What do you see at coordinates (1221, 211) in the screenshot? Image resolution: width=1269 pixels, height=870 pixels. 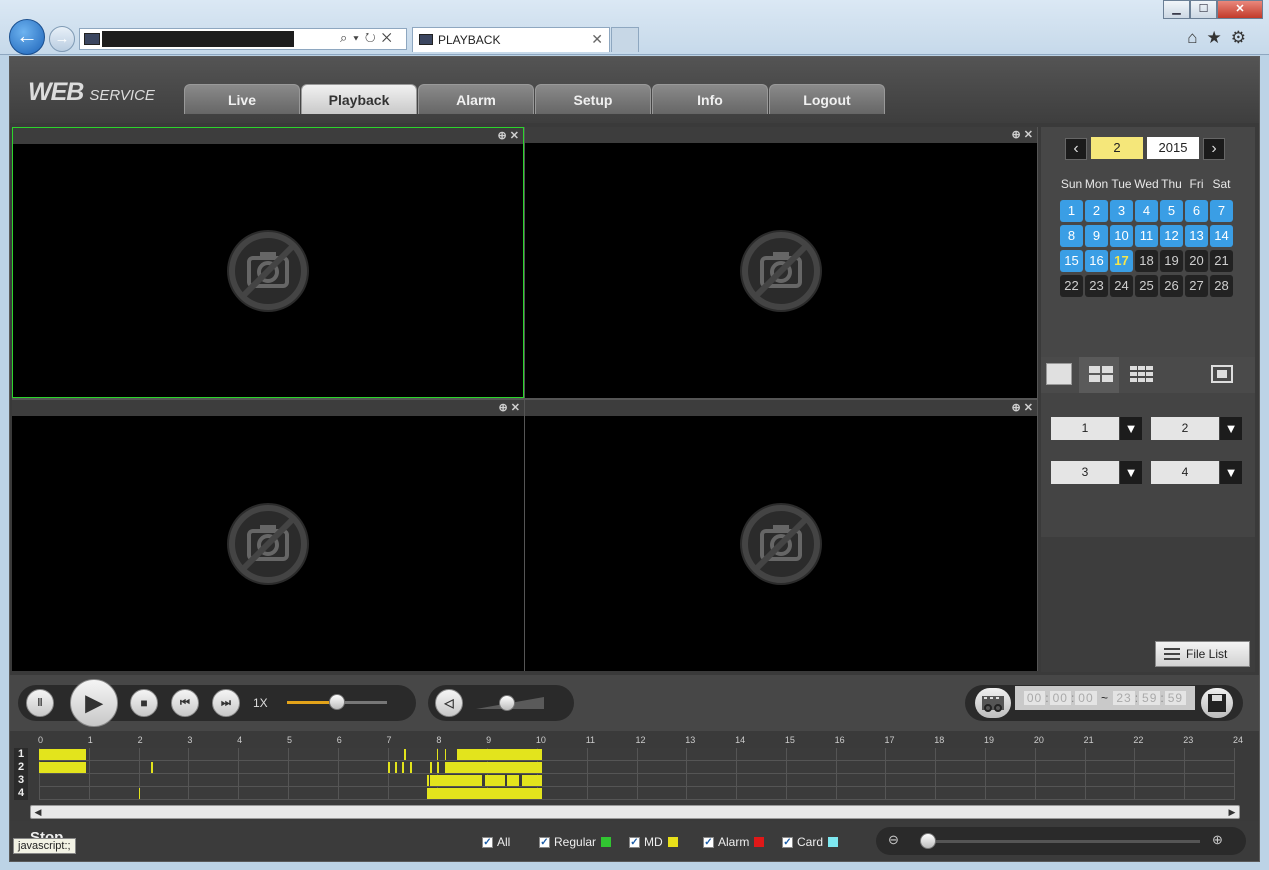 I see `calendar-day-7: 7` at bounding box center [1221, 211].